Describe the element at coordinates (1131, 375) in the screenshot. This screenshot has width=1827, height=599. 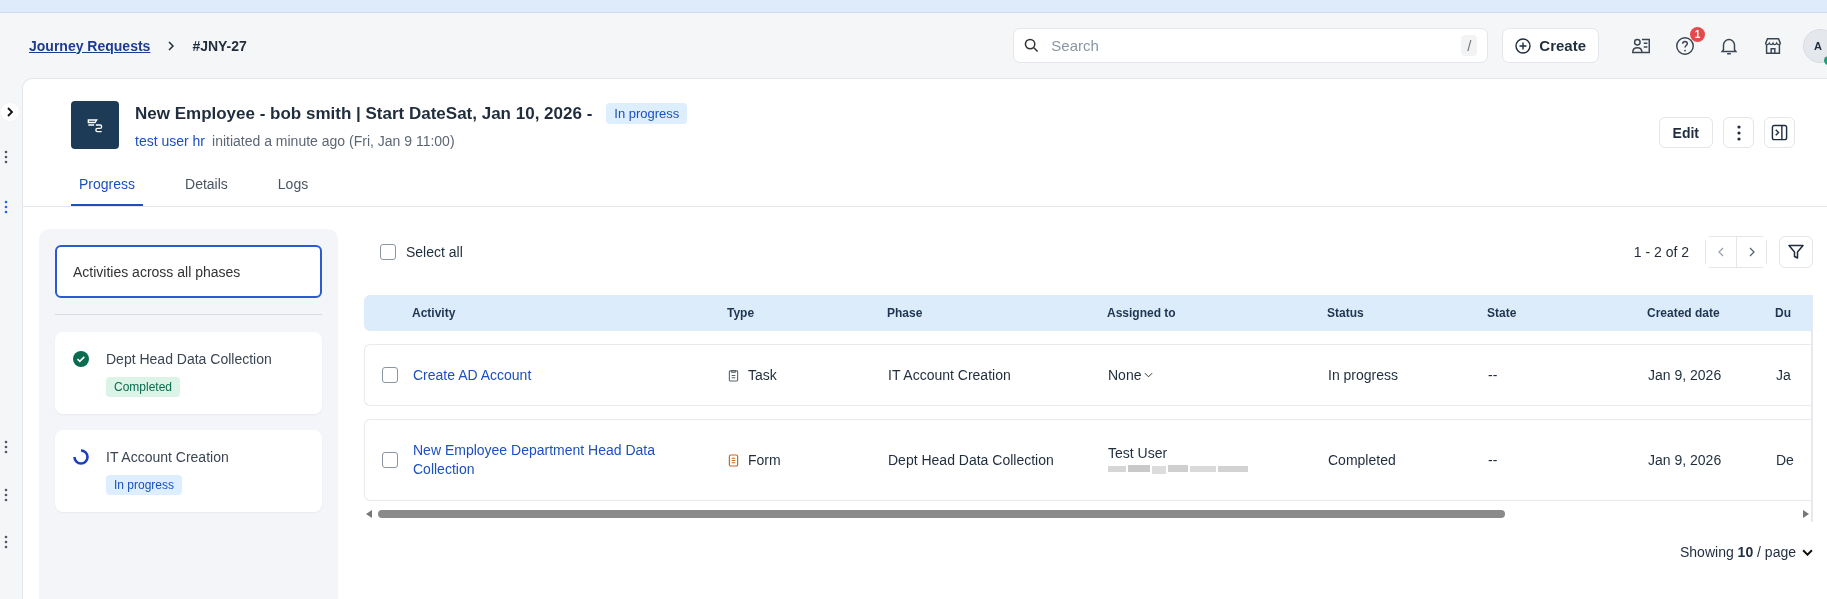
I see `assignee-dropdown: None` at that location.